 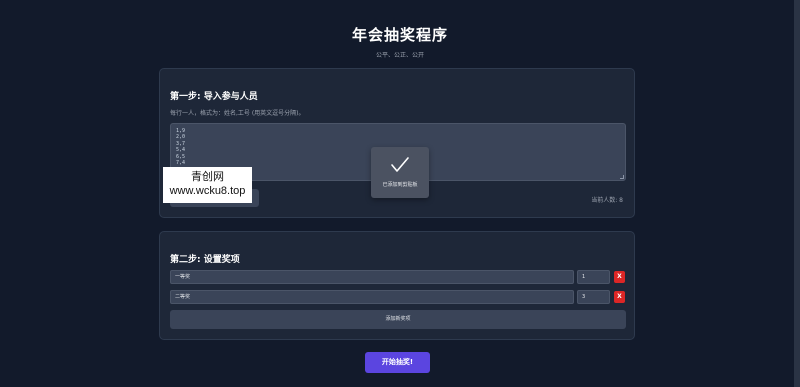 What do you see at coordinates (400, 164) in the screenshot?
I see `check-icon` at bounding box center [400, 164].